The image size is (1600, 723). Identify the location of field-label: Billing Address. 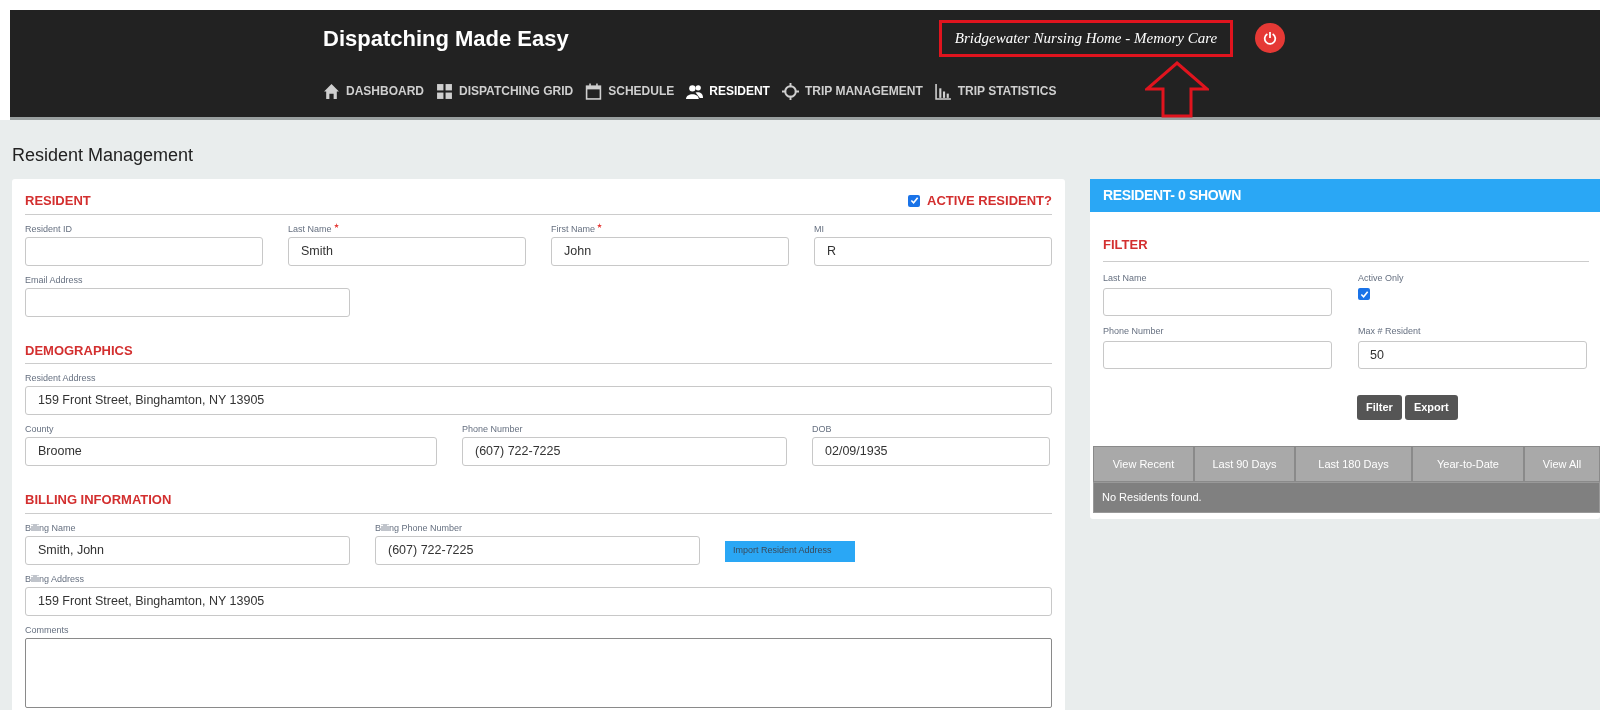
(55, 579).